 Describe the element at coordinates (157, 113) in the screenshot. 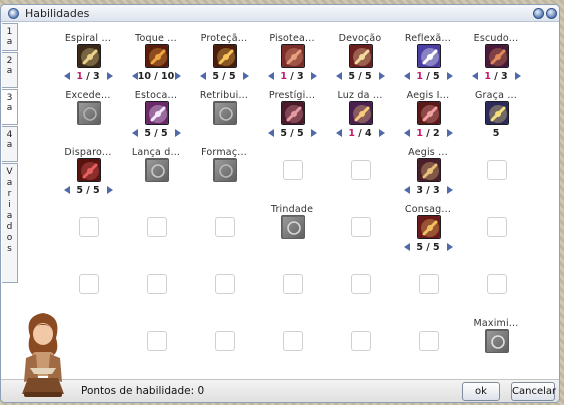

I see `lance-thrust-icon` at that location.